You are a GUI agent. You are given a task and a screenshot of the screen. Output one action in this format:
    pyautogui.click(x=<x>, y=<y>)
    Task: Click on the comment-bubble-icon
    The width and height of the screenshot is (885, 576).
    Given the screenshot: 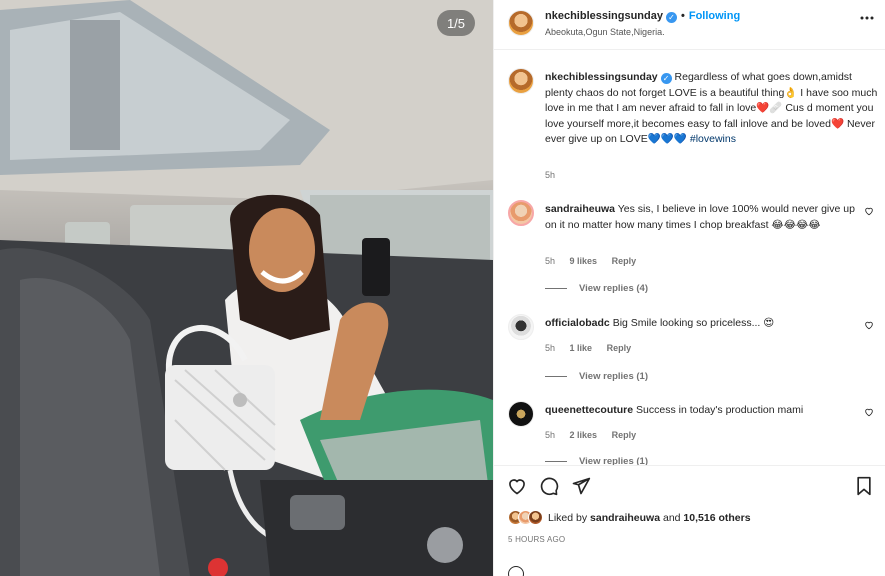 What is the action you would take?
    pyautogui.click(x=549, y=486)
    